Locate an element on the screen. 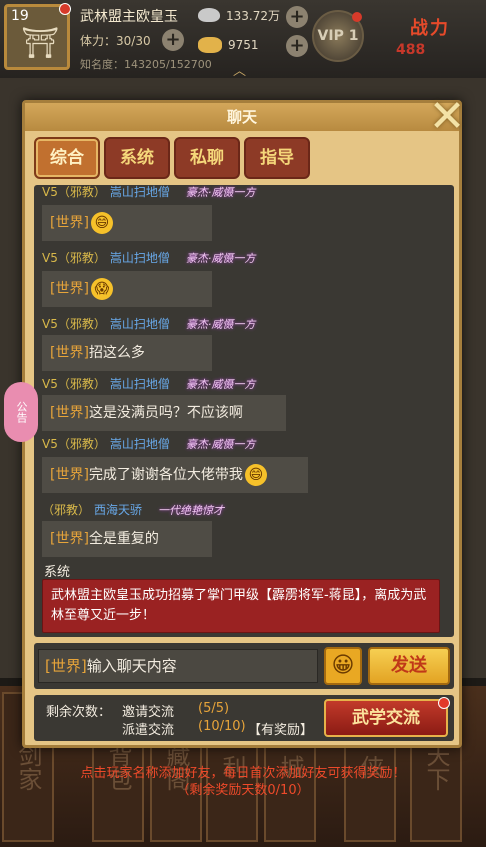  sect-label: （邪教） is located at coordinates (66, 510).